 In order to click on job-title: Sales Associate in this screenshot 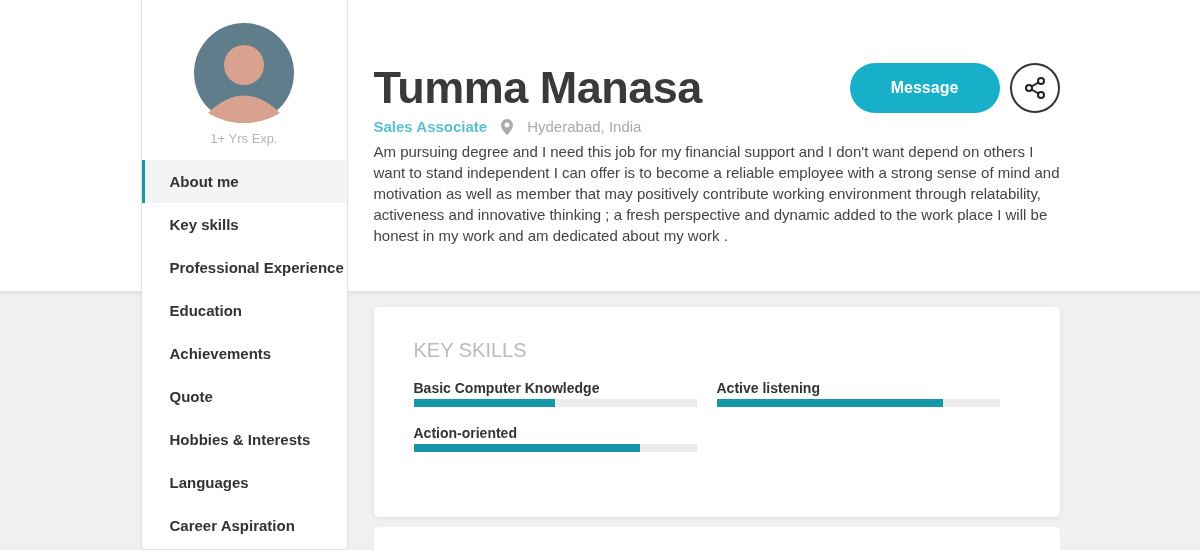, I will do `click(430, 126)`.